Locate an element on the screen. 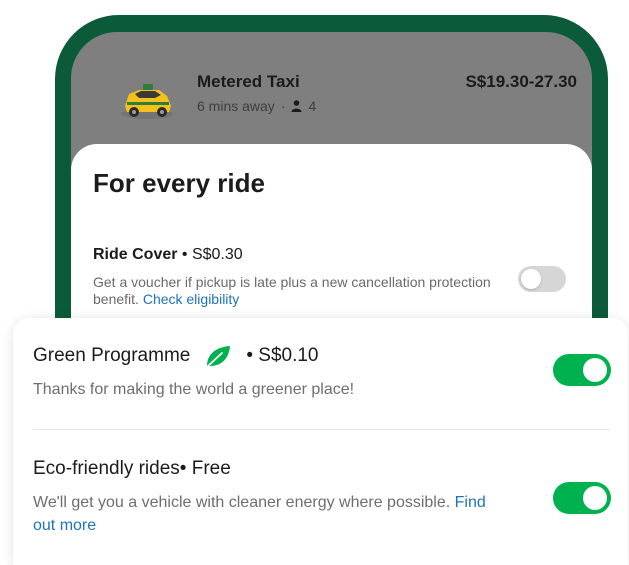 This screenshot has width=629, height=565. ride-seats: 4 is located at coordinates (312, 106).